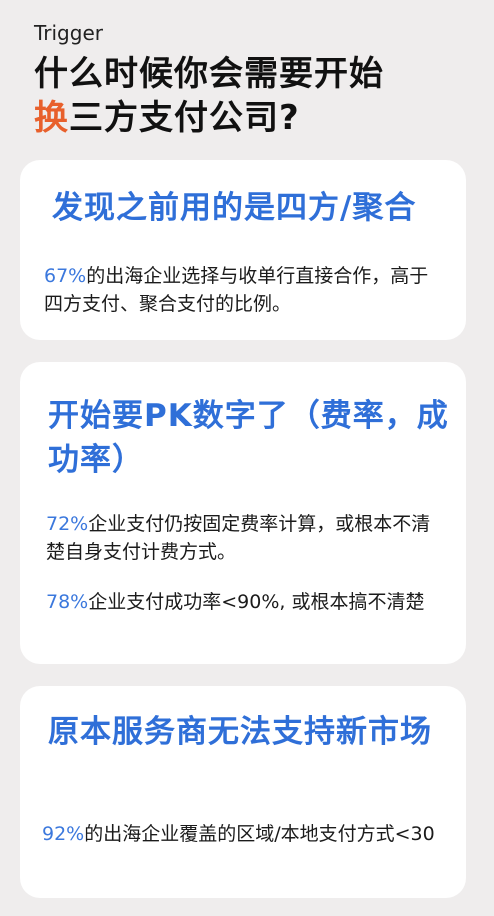 Image resolution: width=494 pixels, height=916 pixels. Describe the element at coordinates (259, 834) in the screenshot. I see `stat-text: 的出海企业覆盖的区域/本地支付方式<30` at that location.